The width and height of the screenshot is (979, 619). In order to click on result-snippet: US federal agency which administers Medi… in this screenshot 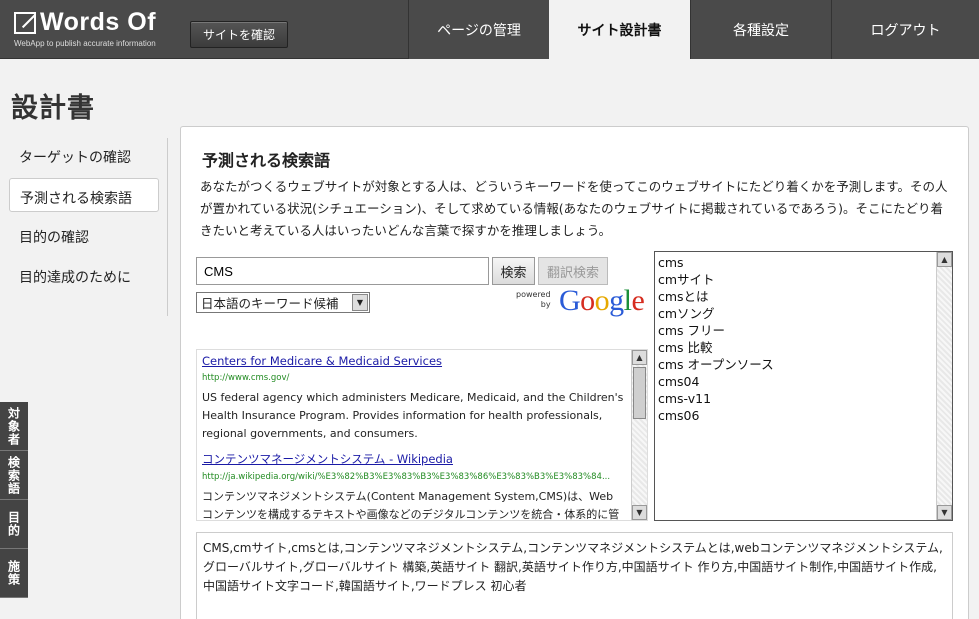, I will do `click(413, 415)`.